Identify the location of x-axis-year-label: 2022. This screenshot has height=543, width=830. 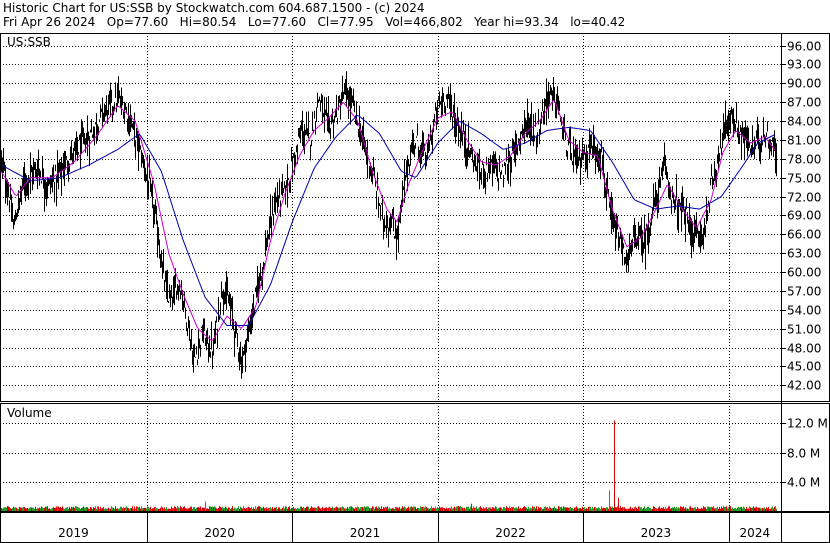
(510, 533).